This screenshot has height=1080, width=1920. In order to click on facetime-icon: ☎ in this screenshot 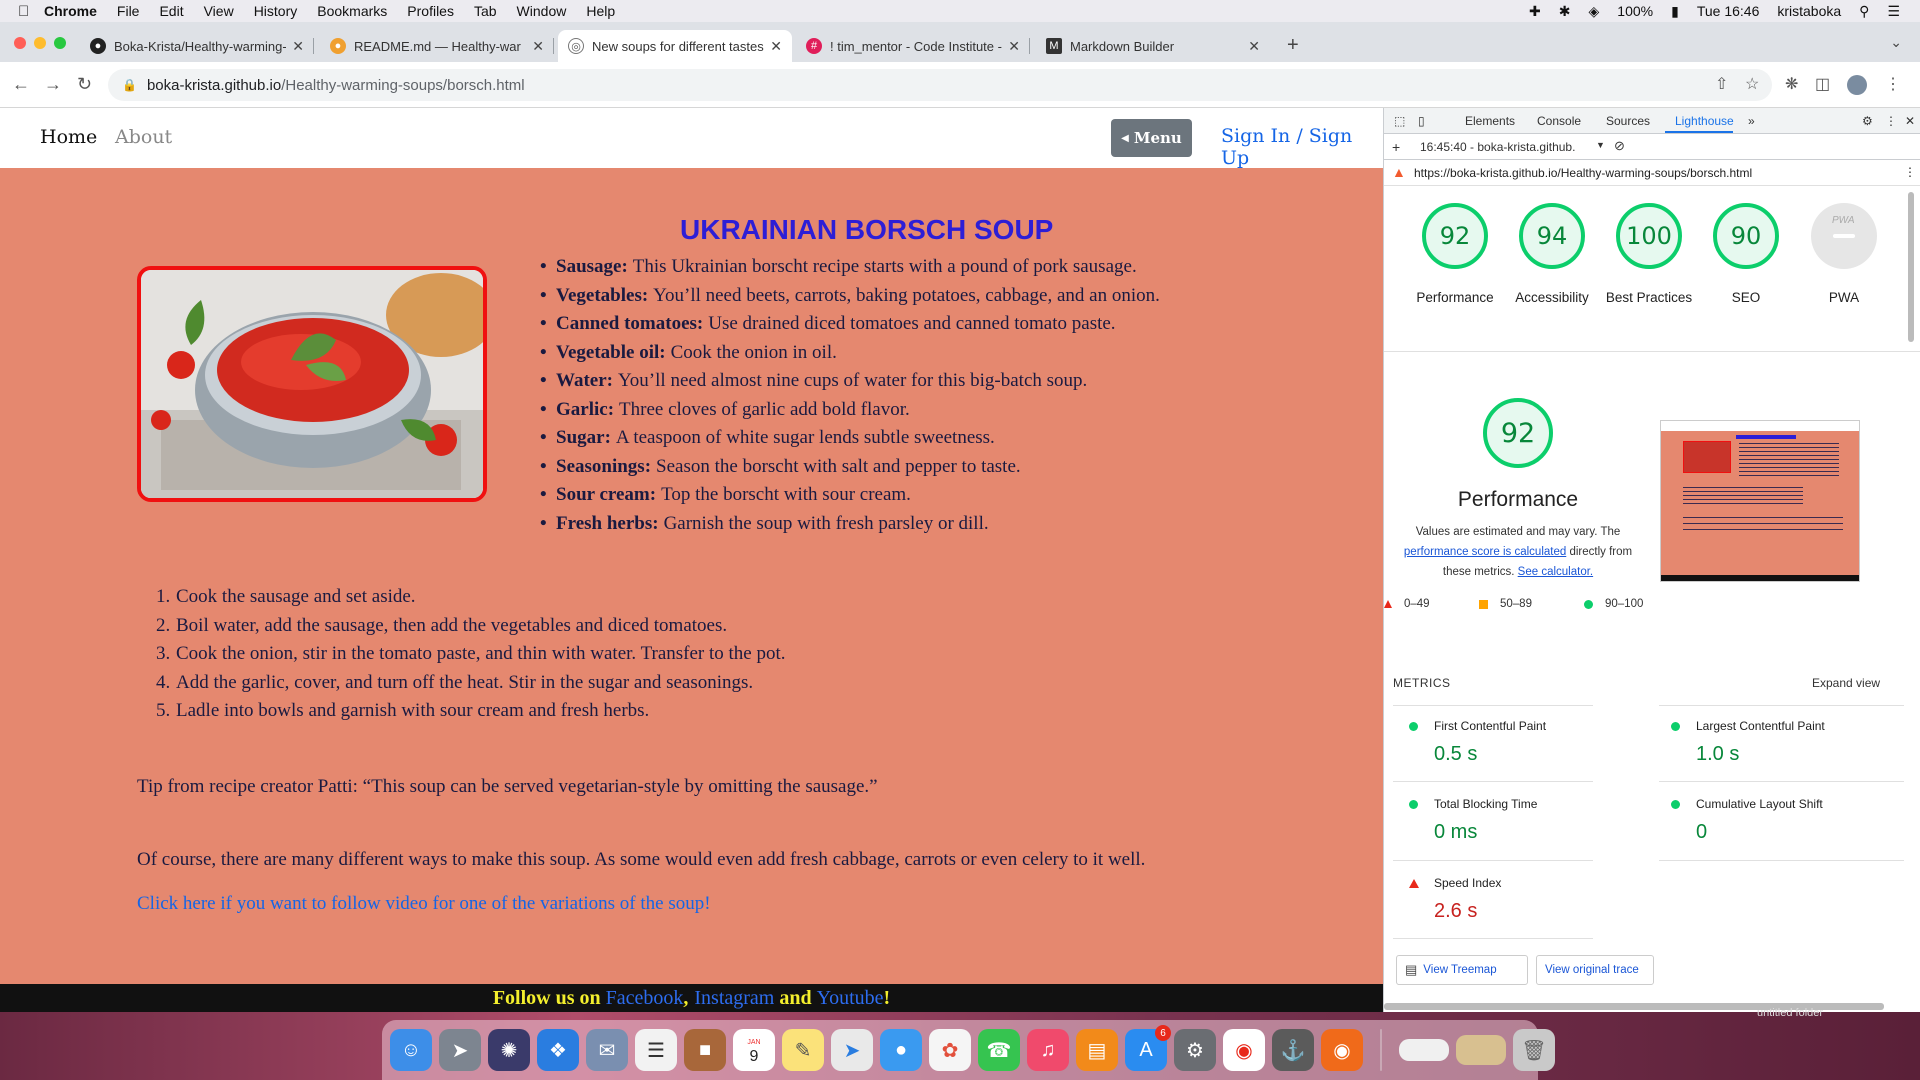, I will do `click(999, 1050)`.